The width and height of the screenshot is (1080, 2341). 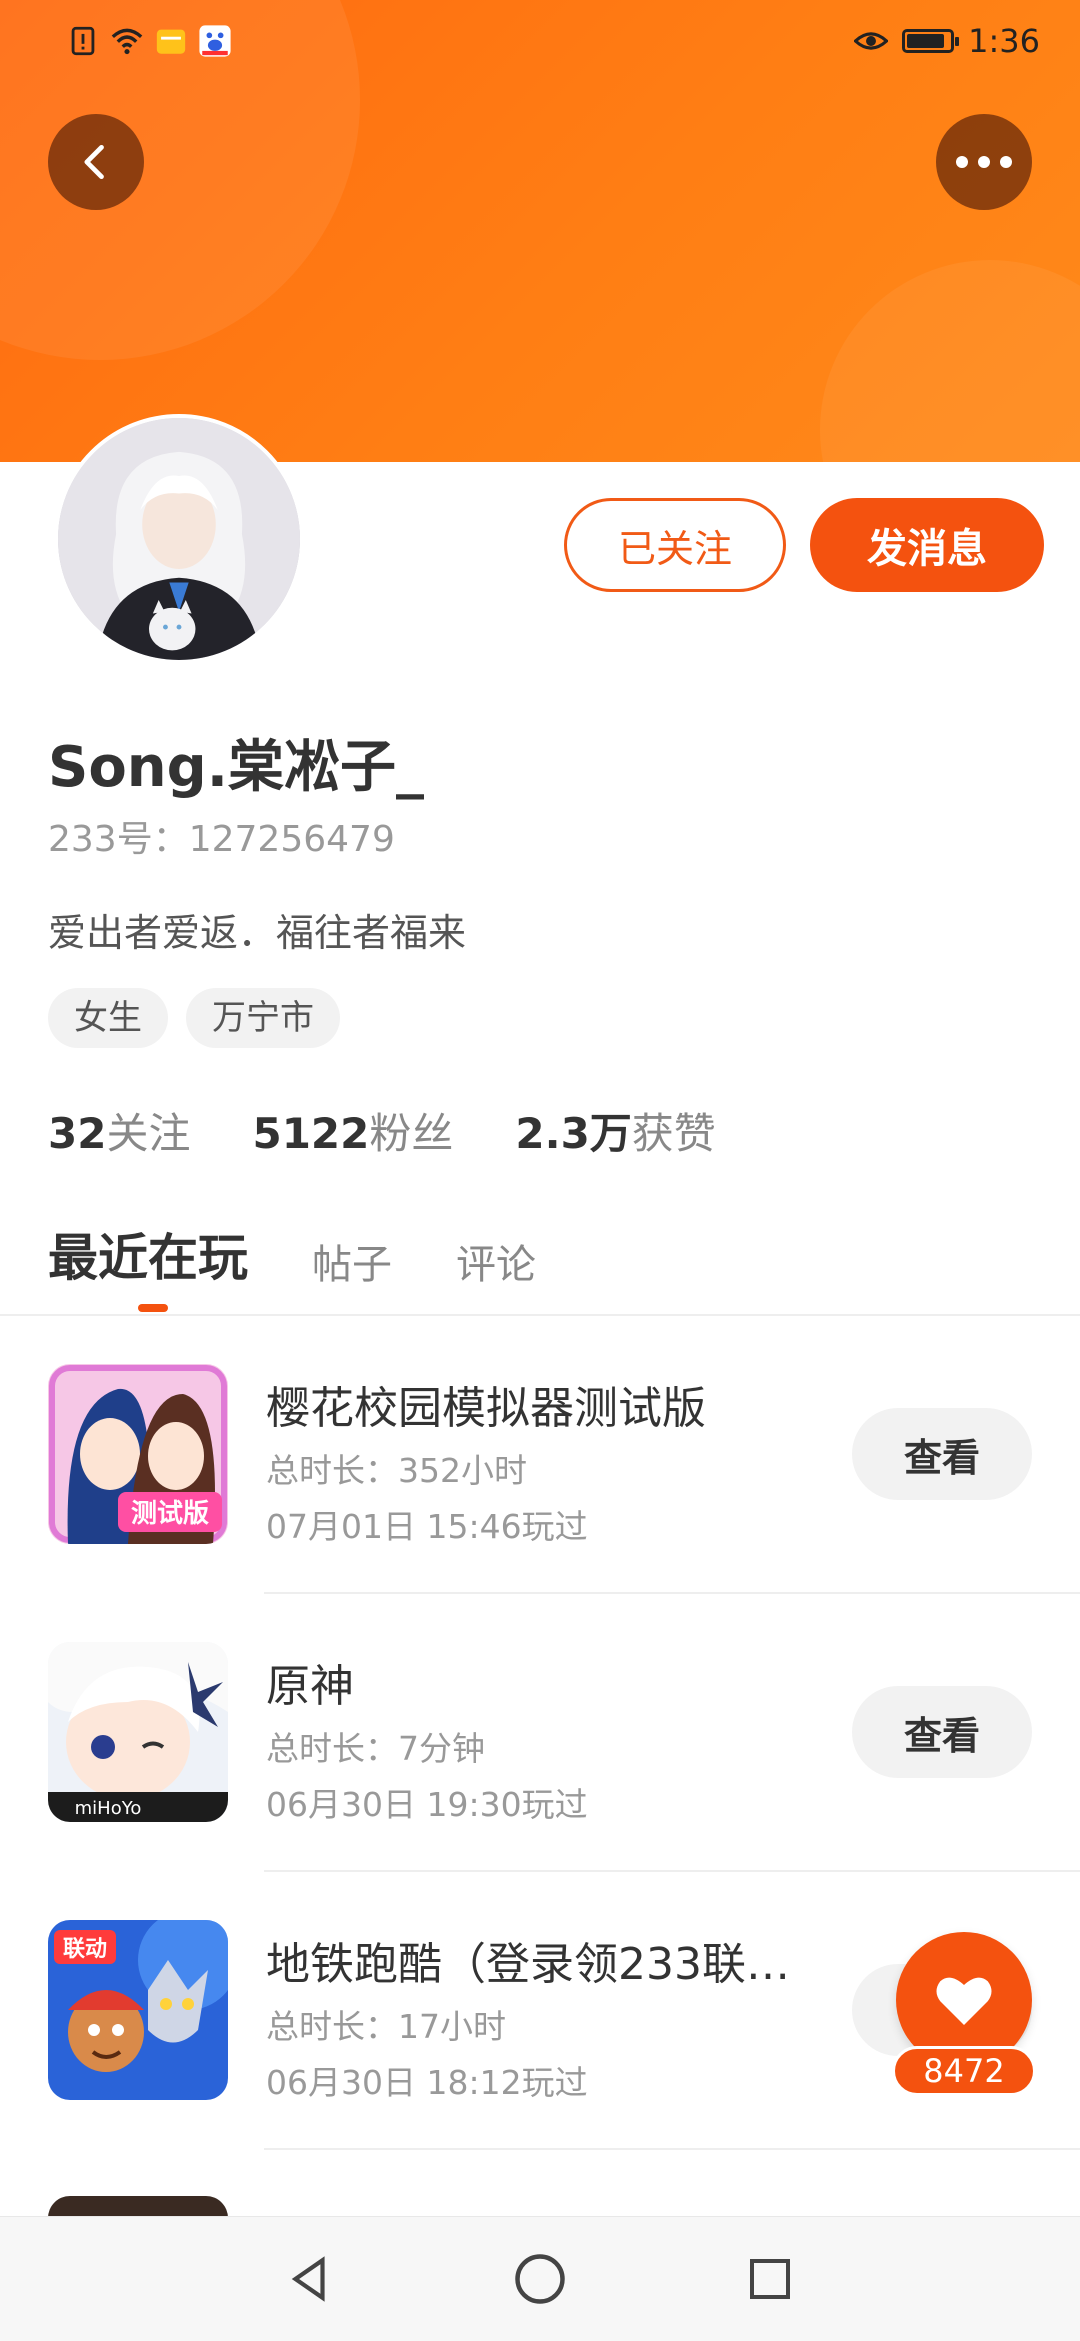 What do you see at coordinates (672, 2149) in the screenshot?
I see `row-divider` at bounding box center [672, 2149].